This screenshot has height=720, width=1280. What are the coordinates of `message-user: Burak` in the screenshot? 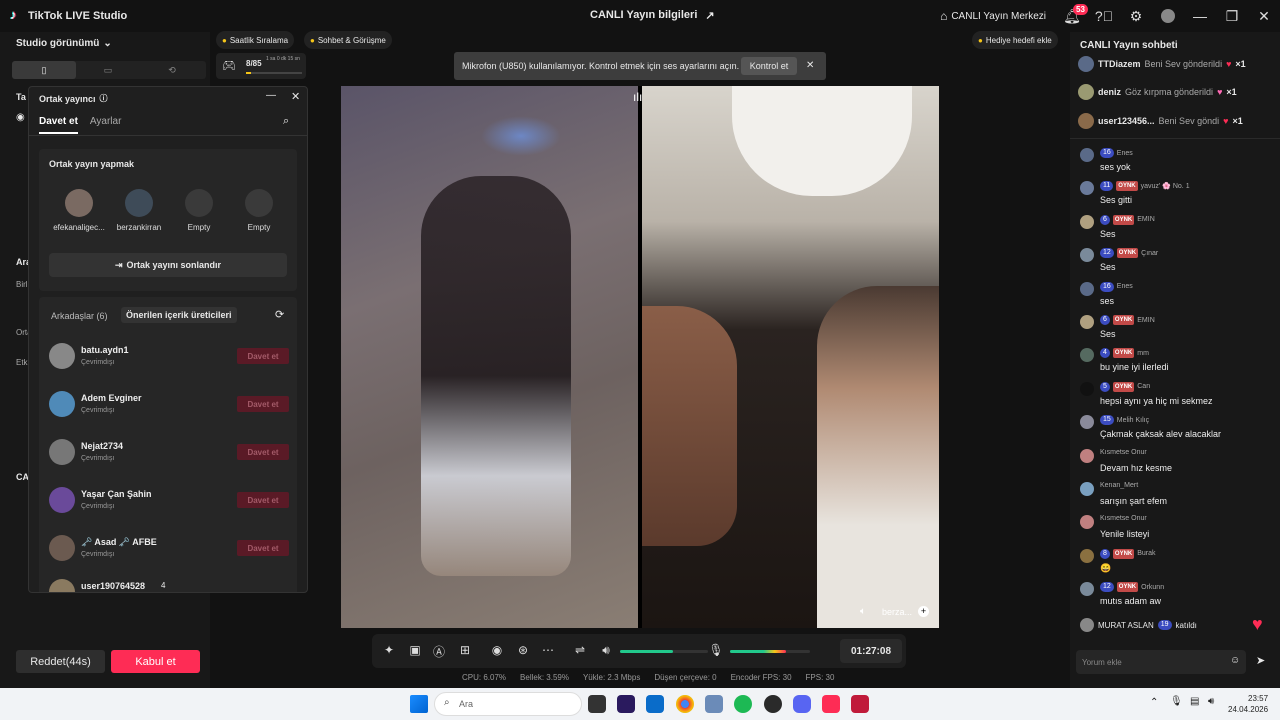 It's located at (1146, 553).